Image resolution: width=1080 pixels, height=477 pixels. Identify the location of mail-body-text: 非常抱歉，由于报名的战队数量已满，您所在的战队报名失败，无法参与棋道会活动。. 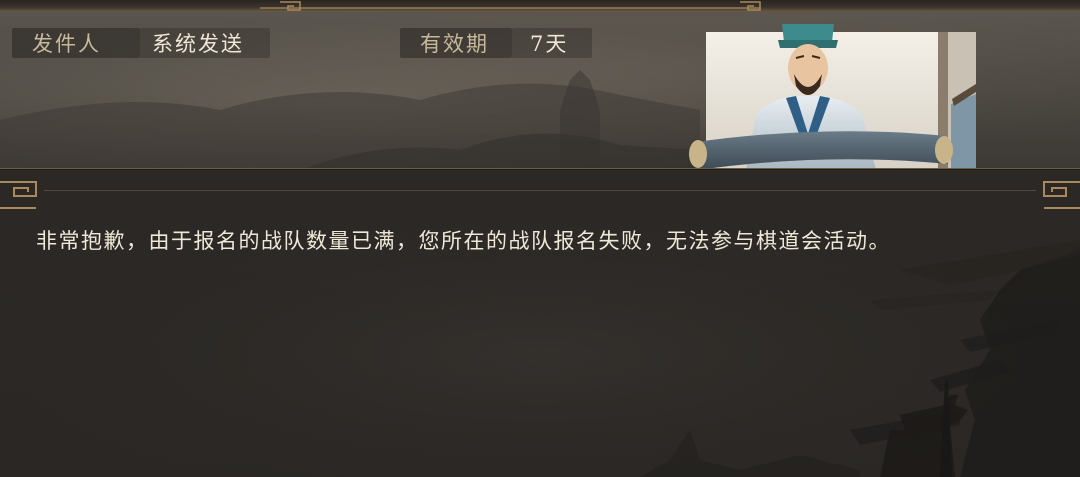
(463, 241).